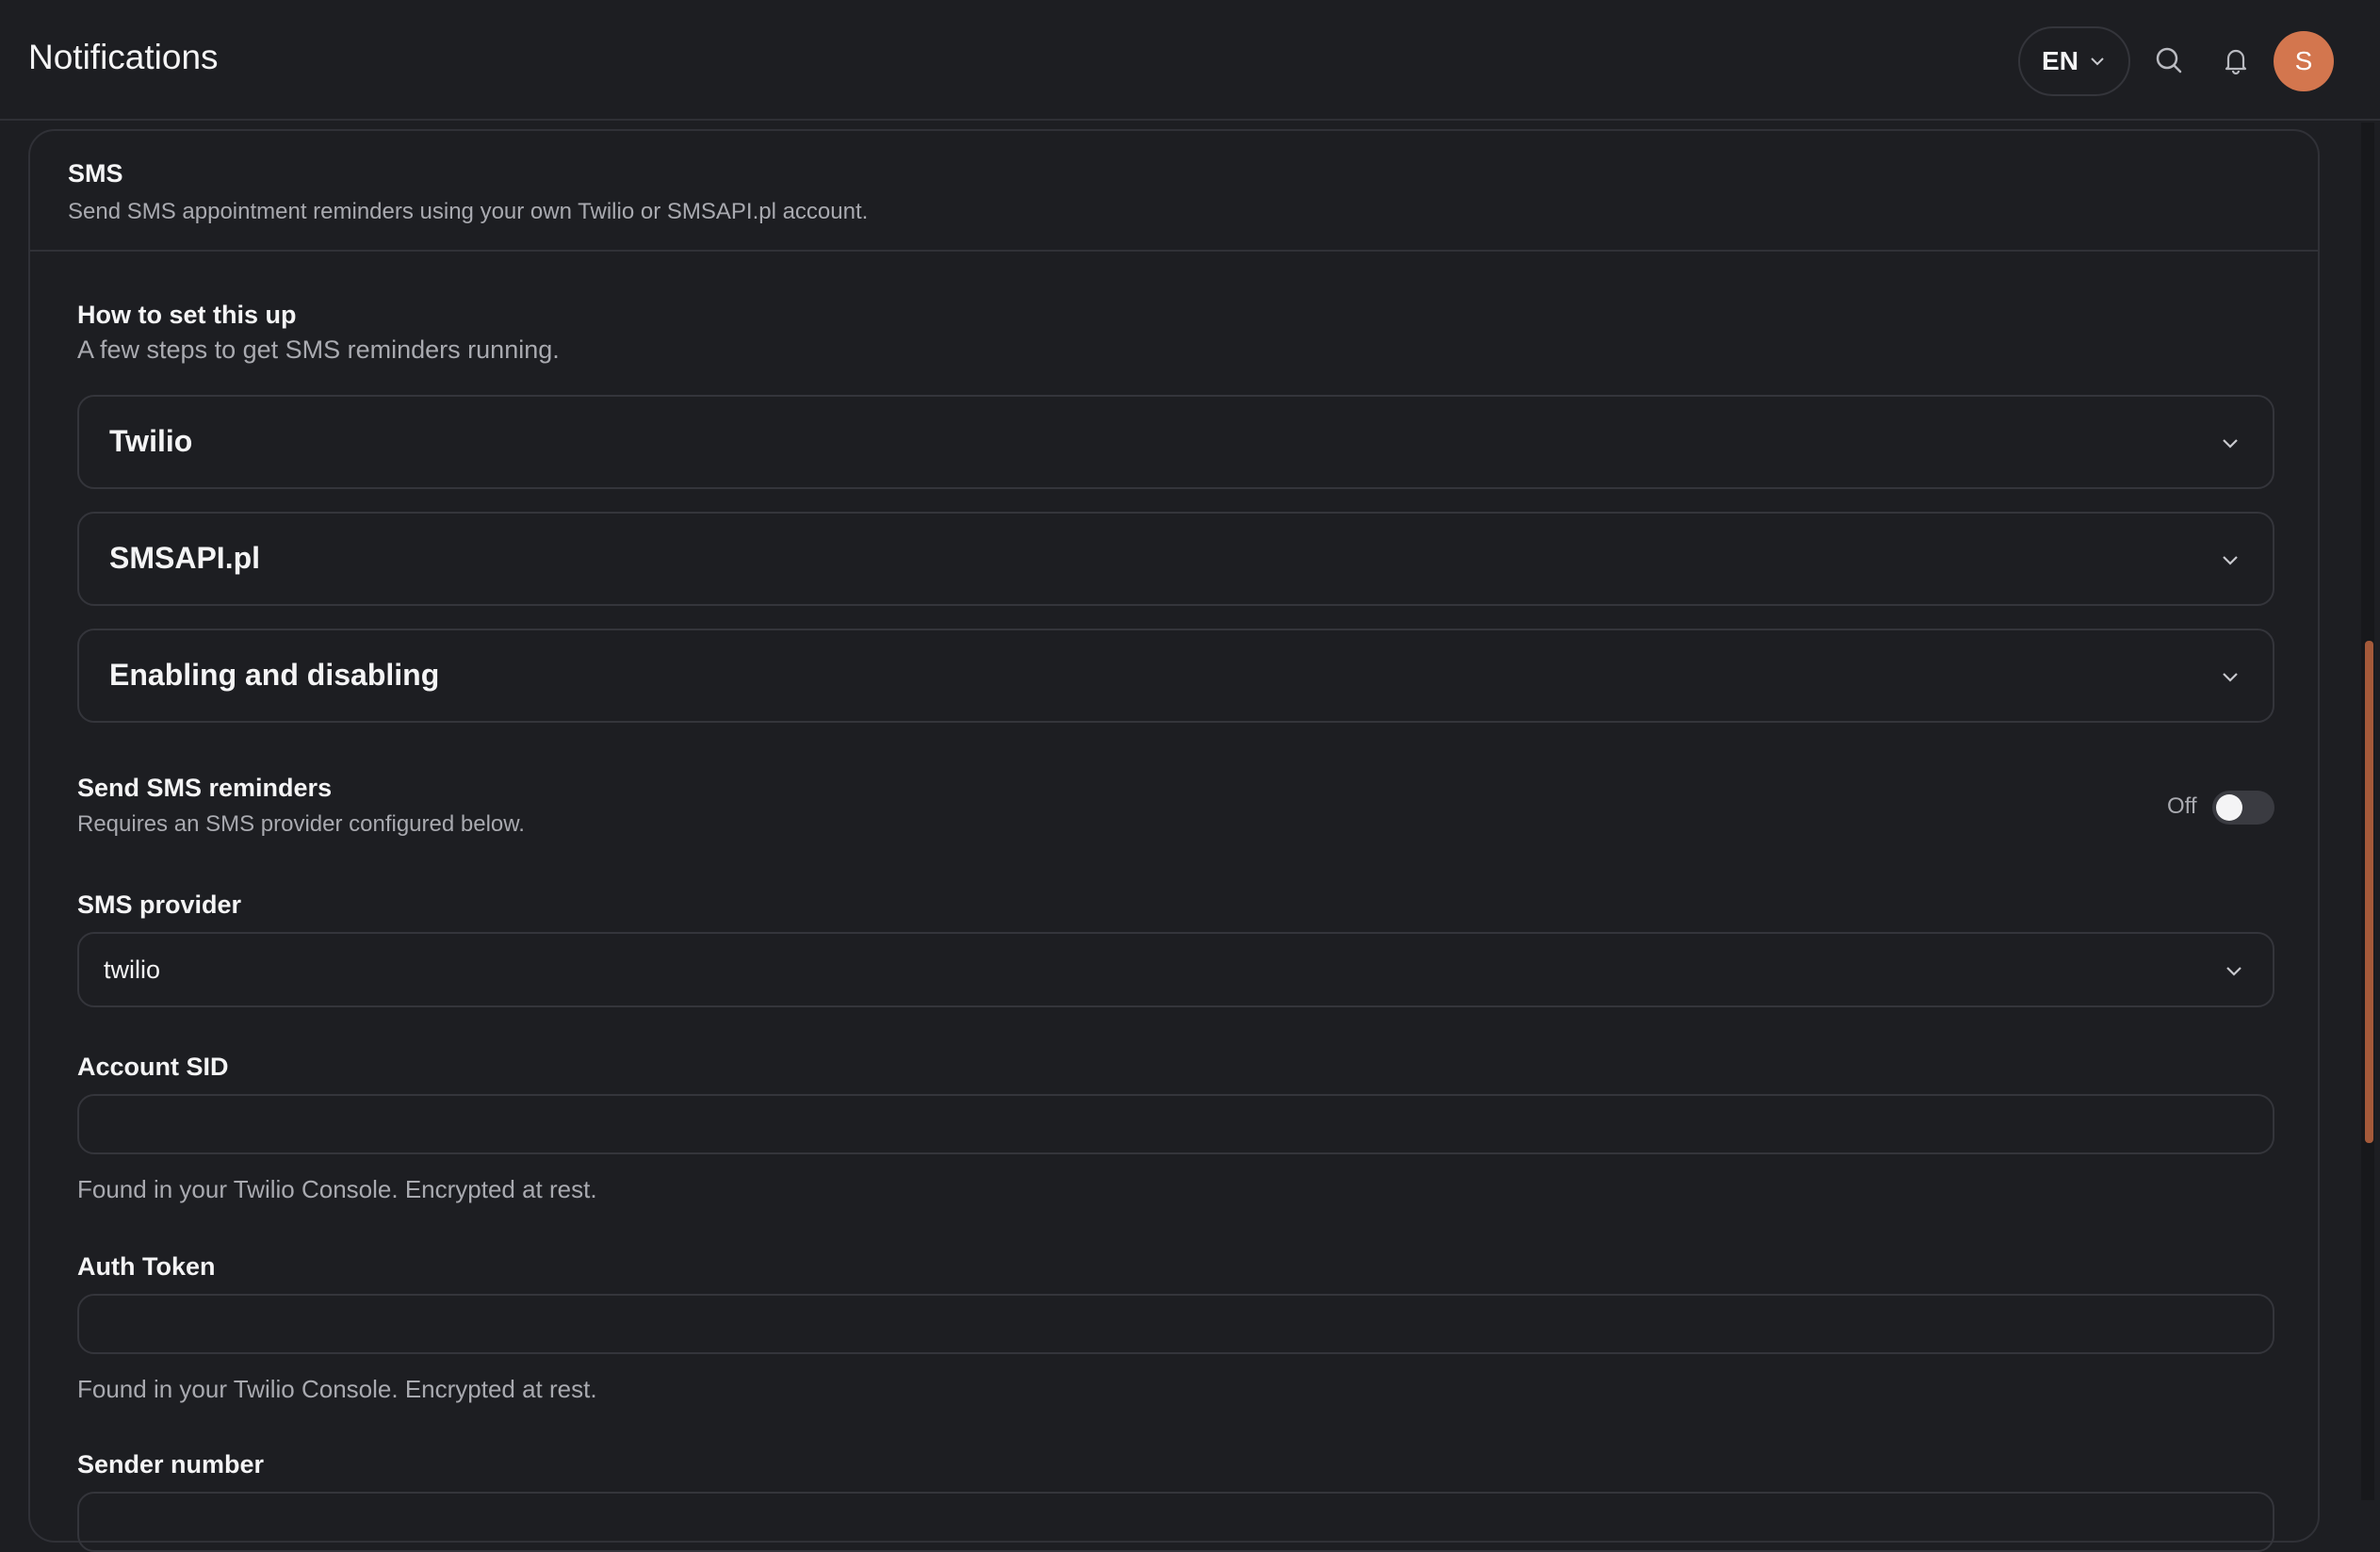 The width and height of the screenshot is (2380, 1552). What do you see at coordinates (1175, 559) in the screenshot?
I see `accordion-smsapi: SMSAPI.pl` at bounding box center [1175, 559].